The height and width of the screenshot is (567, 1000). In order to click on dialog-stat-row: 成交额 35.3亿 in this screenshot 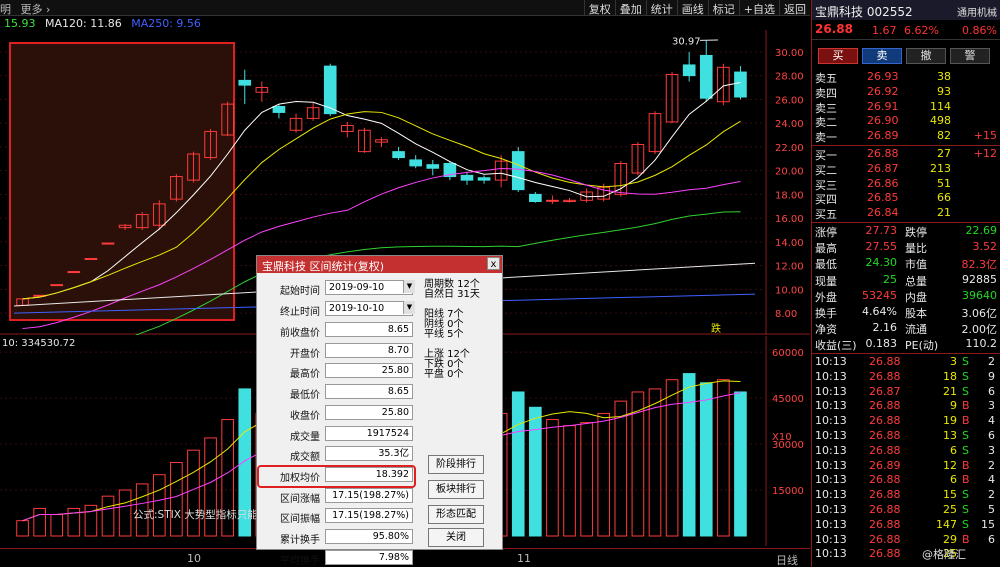, I will do `click(340, 454)`.